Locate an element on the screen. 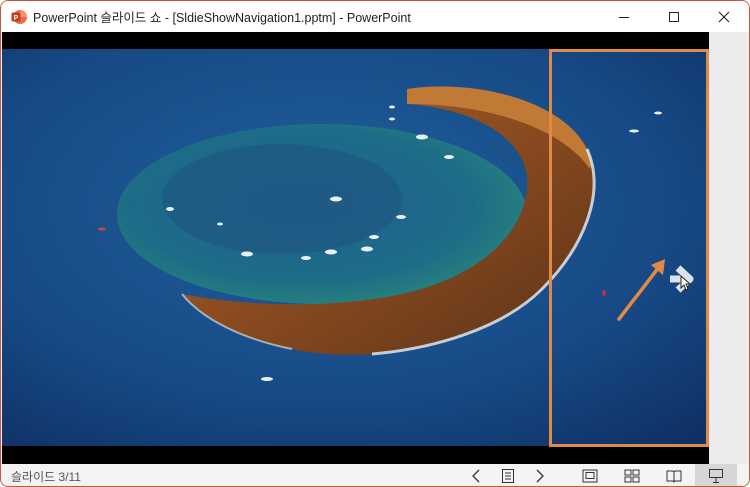  right-gutter is located at coordinates (729, 248).